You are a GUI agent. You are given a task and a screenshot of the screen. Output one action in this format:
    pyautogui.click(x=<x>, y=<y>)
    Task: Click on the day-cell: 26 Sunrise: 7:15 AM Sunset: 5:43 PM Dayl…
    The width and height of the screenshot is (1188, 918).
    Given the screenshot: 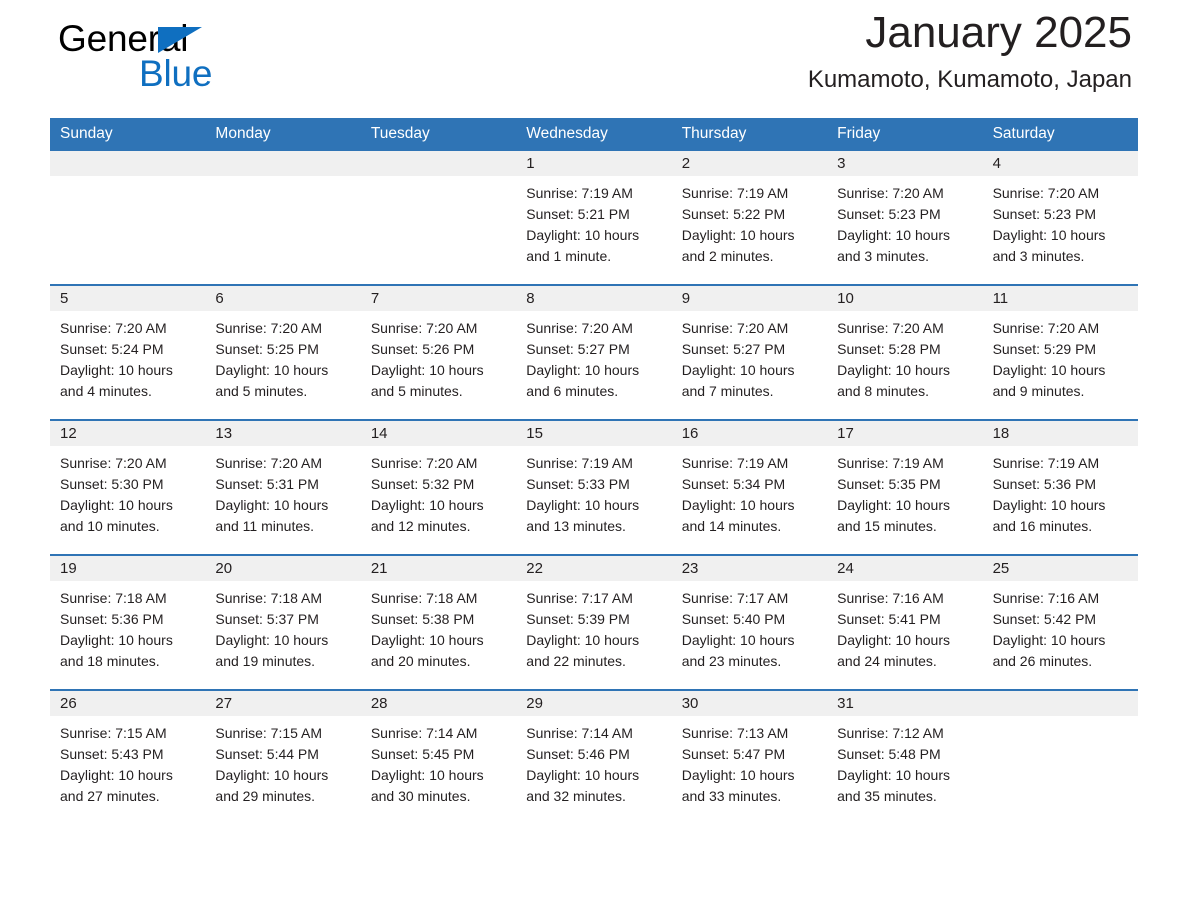 What is the action you would take?
    pyautogui.click(x=128, y=757)
    